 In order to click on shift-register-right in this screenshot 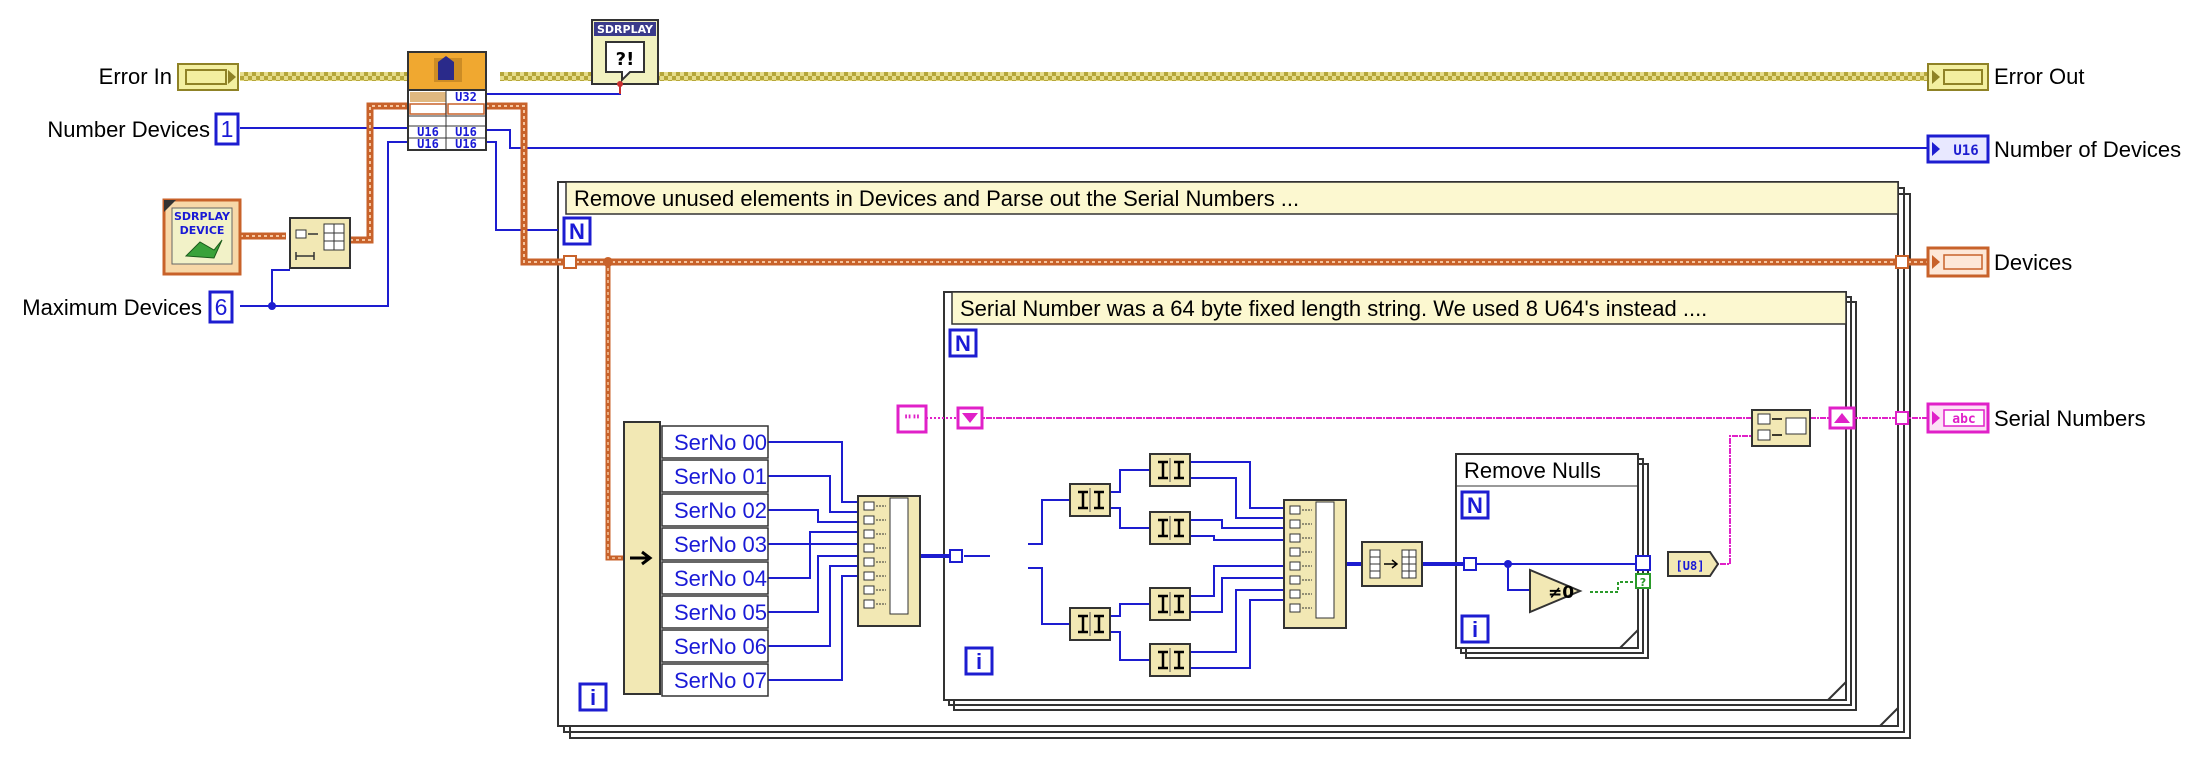, I will do `click(1842, 418)`.